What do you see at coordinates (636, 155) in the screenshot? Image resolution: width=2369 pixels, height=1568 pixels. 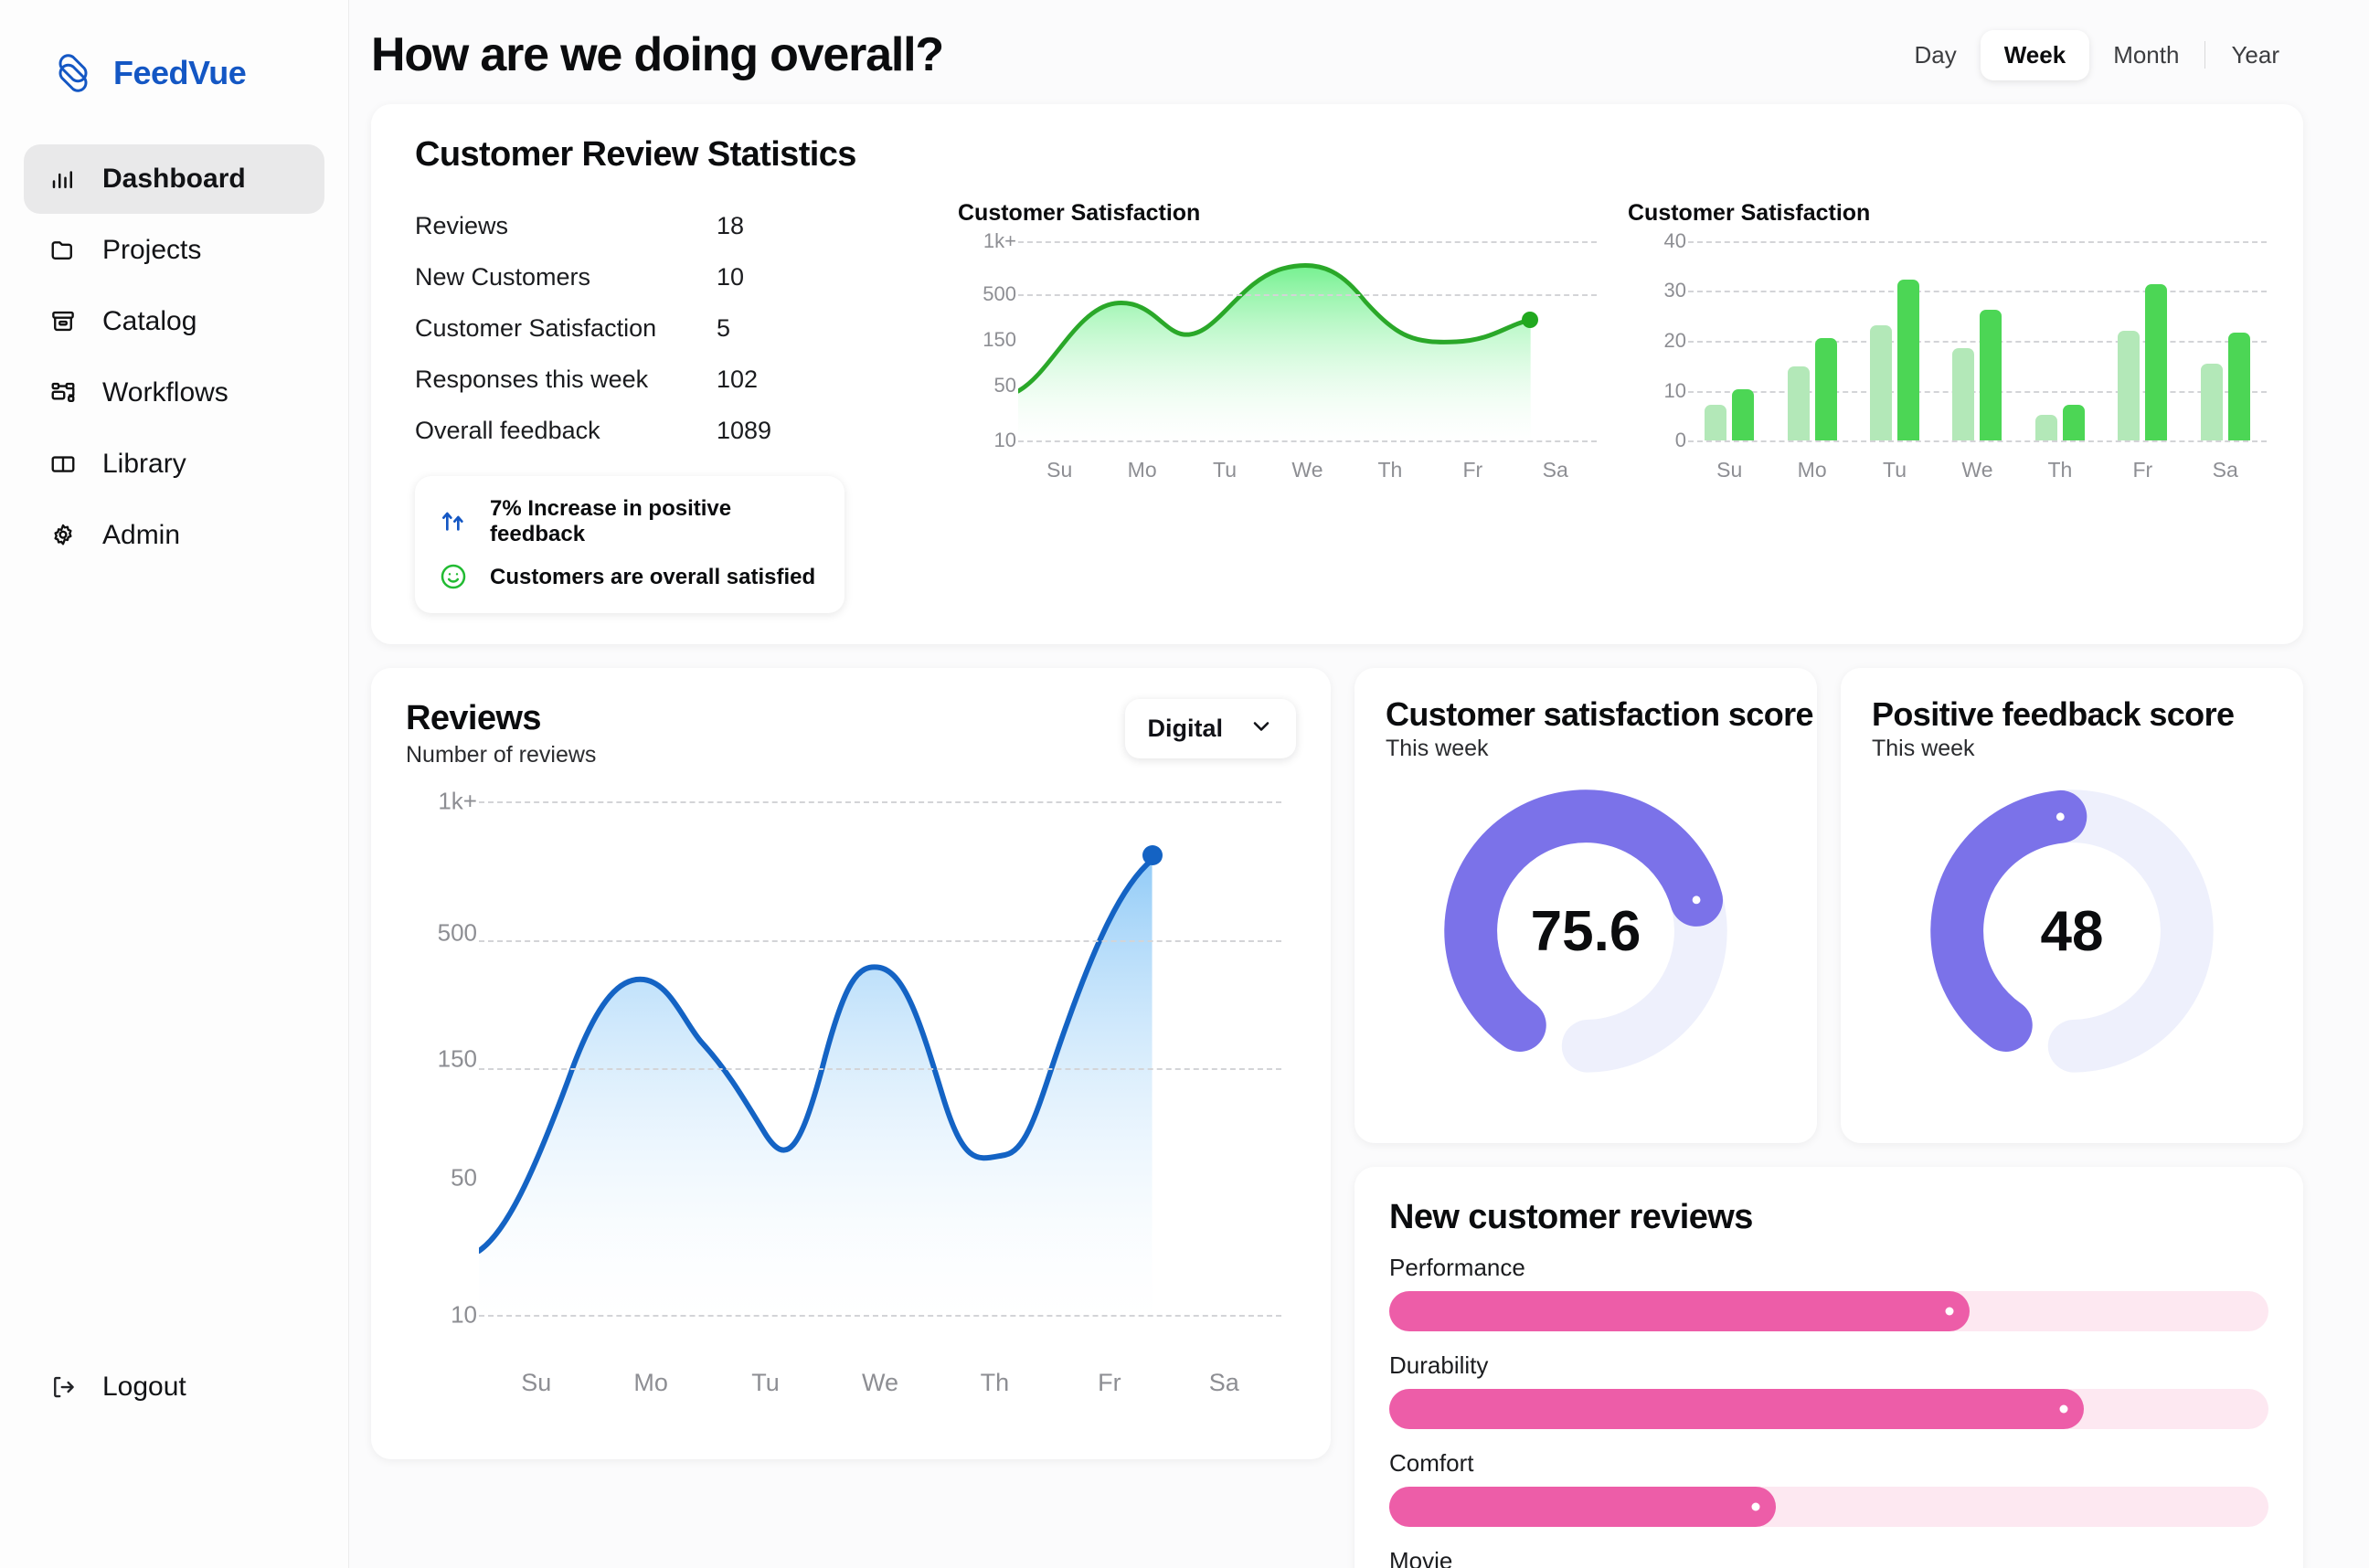 I see `stats-title: Customer Review Statistics` at bounding box center [636, 155].